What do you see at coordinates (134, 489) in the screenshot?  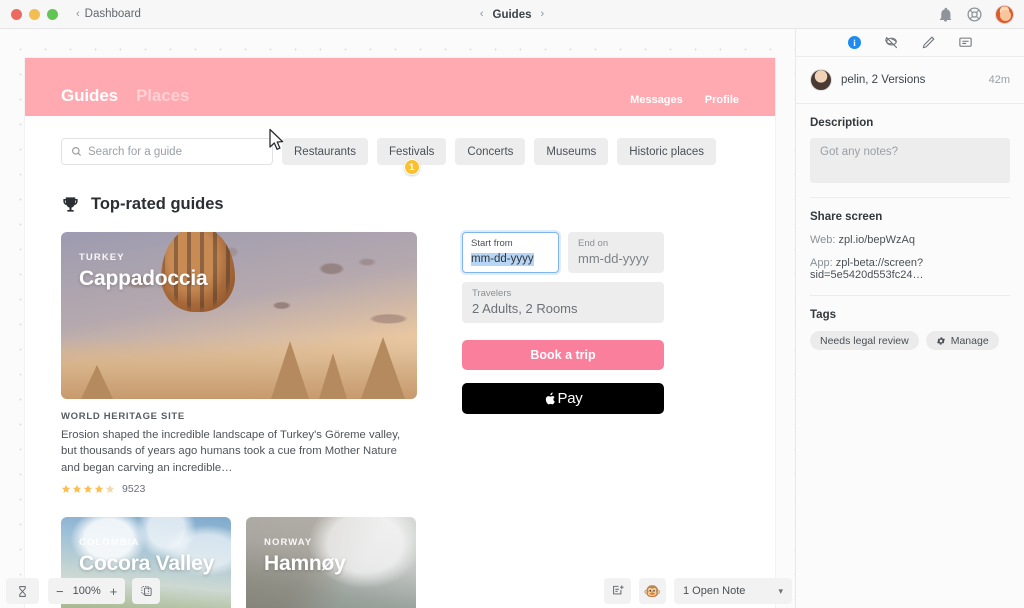 I see `rating-count: 9523` at bounding box center [134, 489].